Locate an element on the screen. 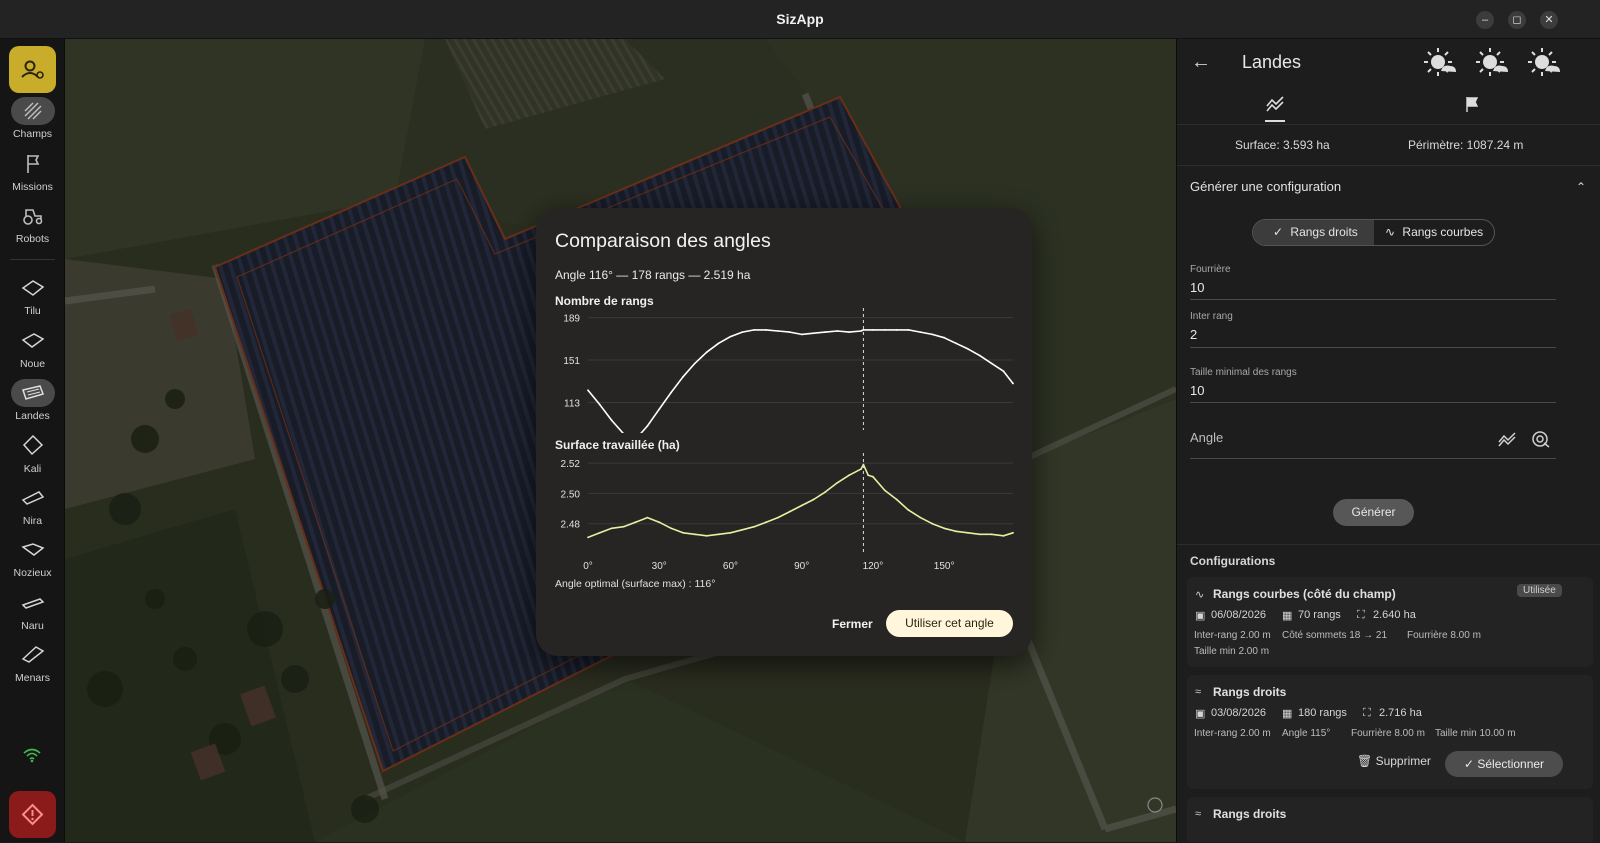 This screenshot has height=843, width=1600. check-icon: ✓ is located at coordinates (1278, 232).